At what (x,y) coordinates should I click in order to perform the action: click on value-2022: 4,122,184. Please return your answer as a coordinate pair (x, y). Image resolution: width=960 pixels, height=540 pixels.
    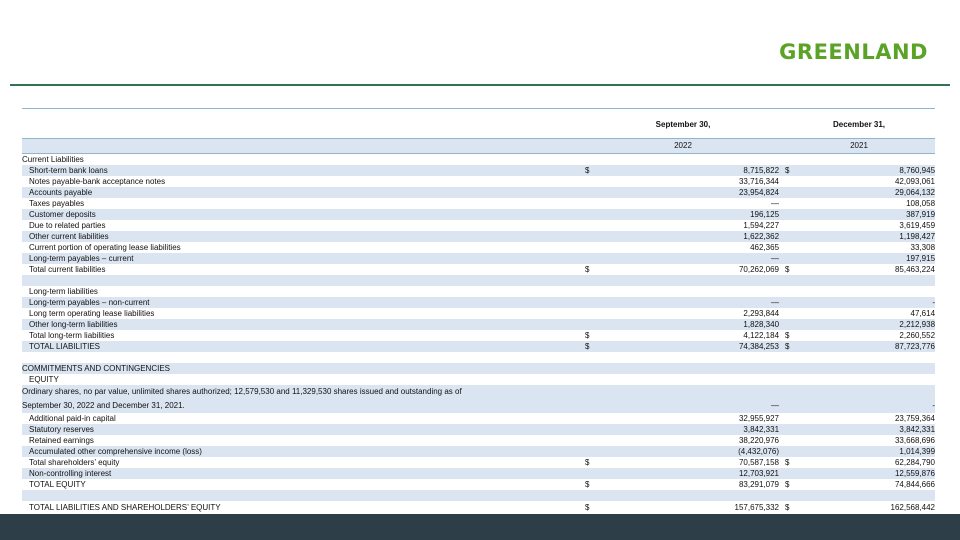
    Looking at the image, I should click on (761, 335).